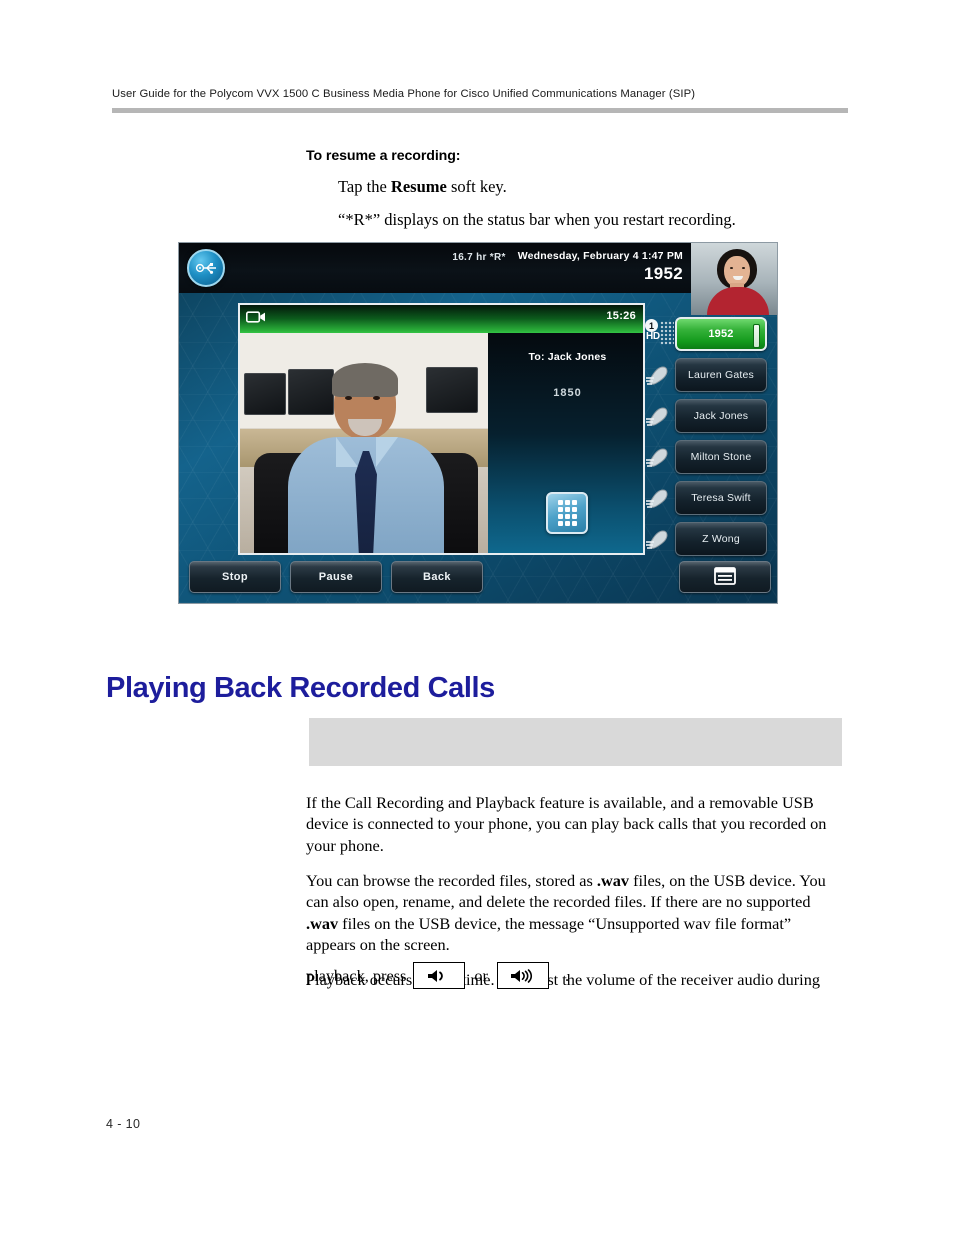  I want to click on softkey-menu, so click(725, 577).